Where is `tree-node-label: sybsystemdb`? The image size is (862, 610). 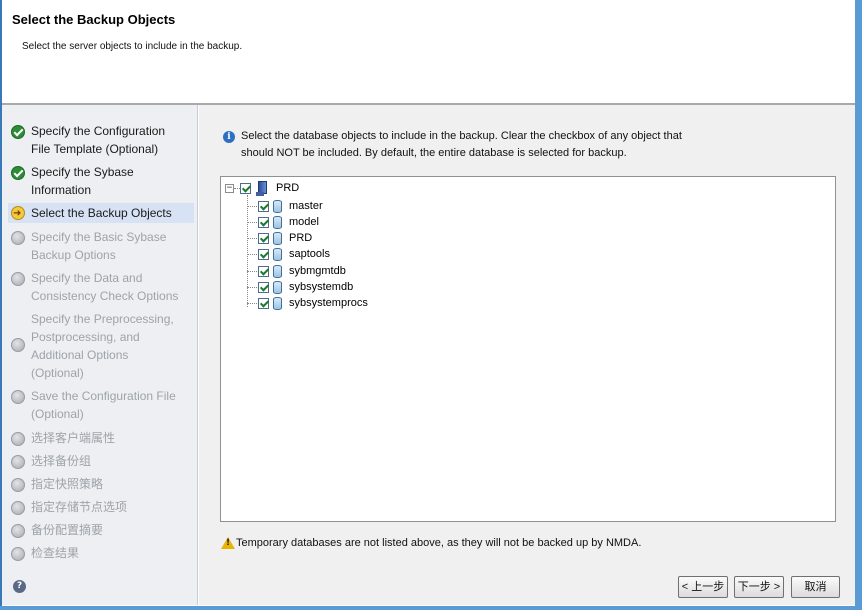
tree-node-label: sybsystemdb is located at coordinates (321, 287).